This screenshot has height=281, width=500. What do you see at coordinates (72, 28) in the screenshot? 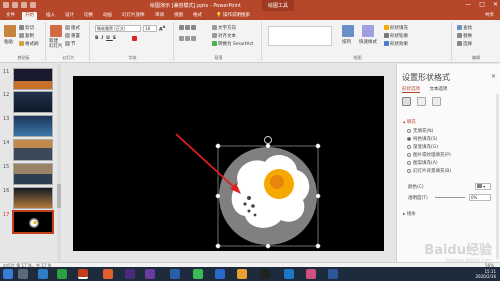
I see `layout-button: 版式` at bounding box center [72, 28].